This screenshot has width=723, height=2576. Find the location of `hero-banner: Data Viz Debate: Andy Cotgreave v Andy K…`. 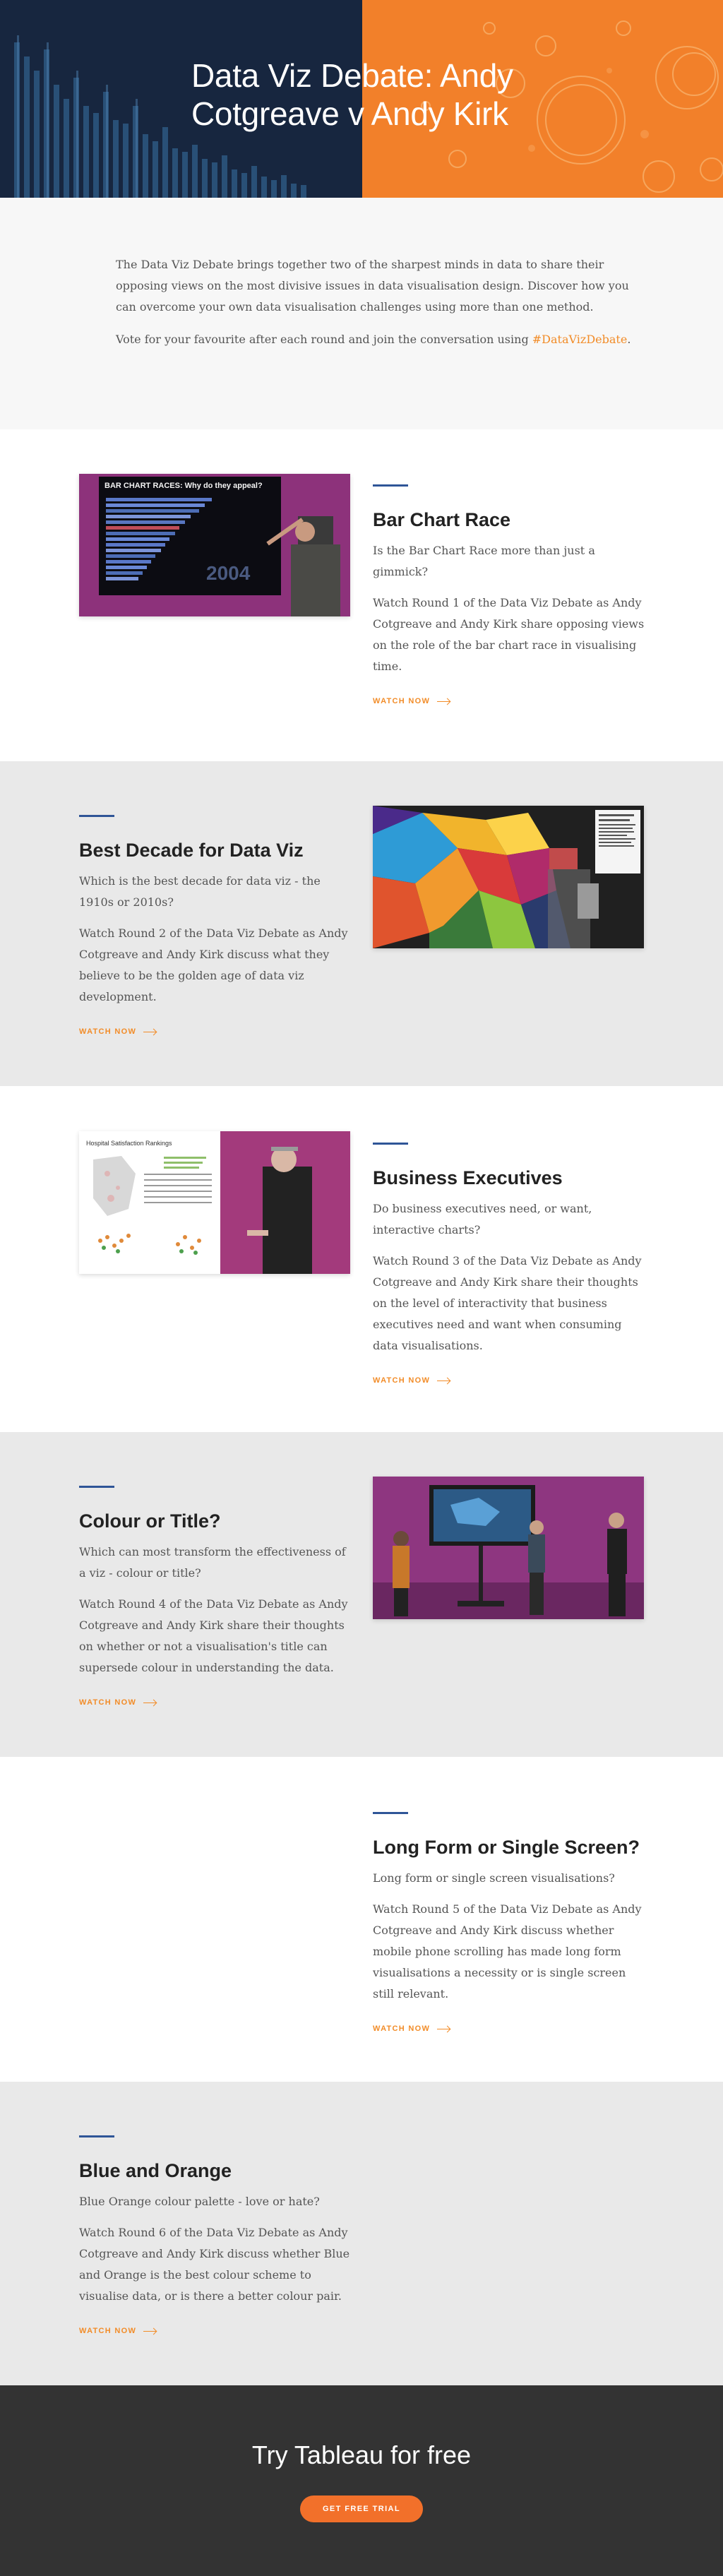

hero-banner: Data Viz Debate: Andy Cotgreave v Andy K… is located at coordinates (361, 99).